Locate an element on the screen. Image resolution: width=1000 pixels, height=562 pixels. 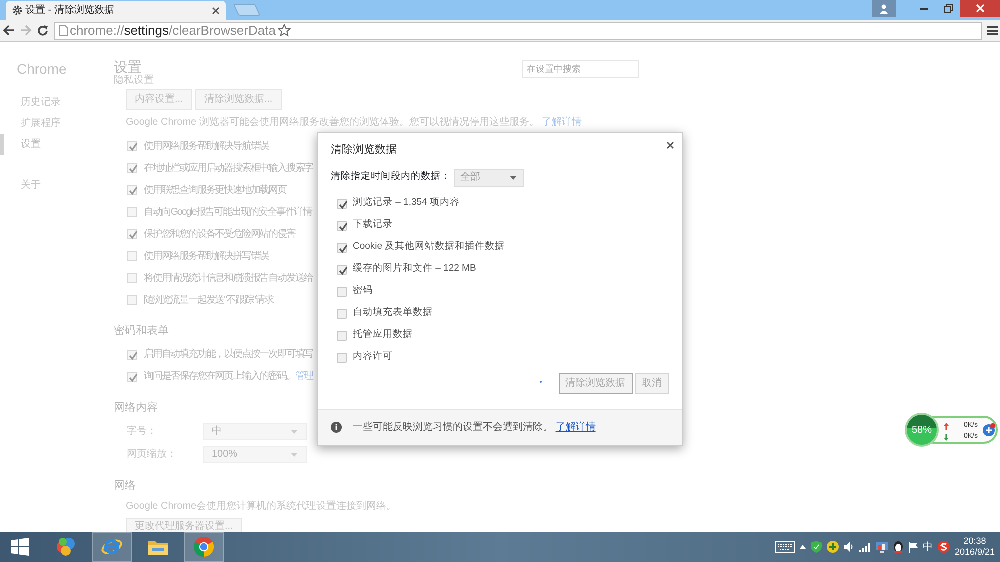
profile-button is located at coordinates (884, 8).